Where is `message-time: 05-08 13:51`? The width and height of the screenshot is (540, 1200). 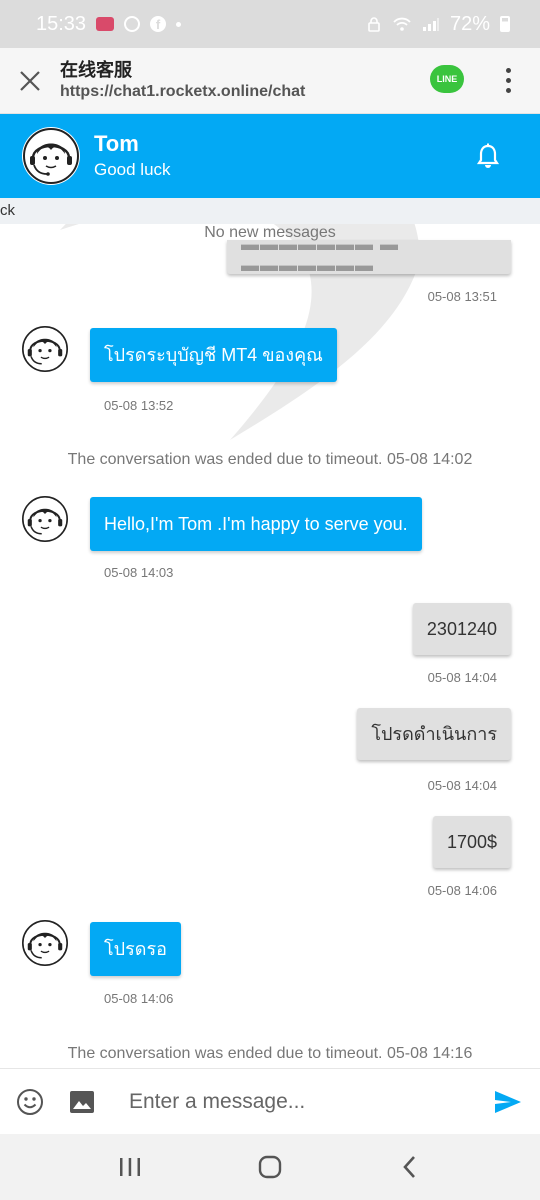 message-time: 05-08 13:51 is located at coordinates (462, 296).